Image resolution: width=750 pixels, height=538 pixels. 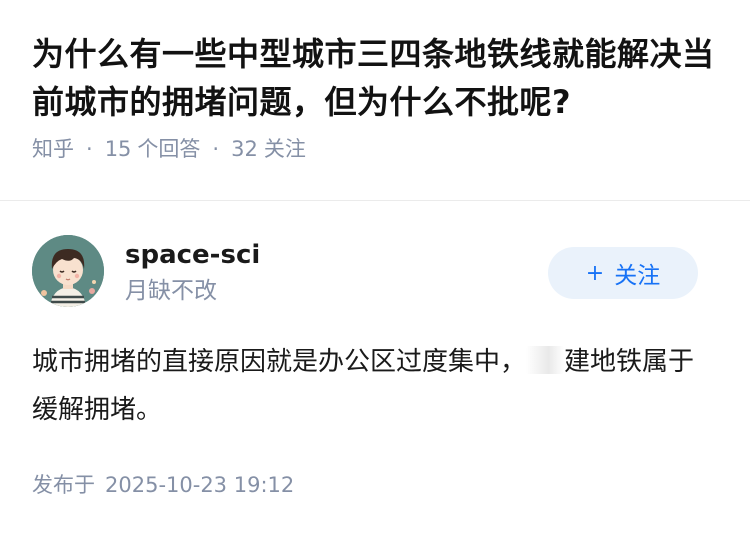 I want to click on author-row: space-sci 月缺不改 + 关注, so click(x=375, y=273).